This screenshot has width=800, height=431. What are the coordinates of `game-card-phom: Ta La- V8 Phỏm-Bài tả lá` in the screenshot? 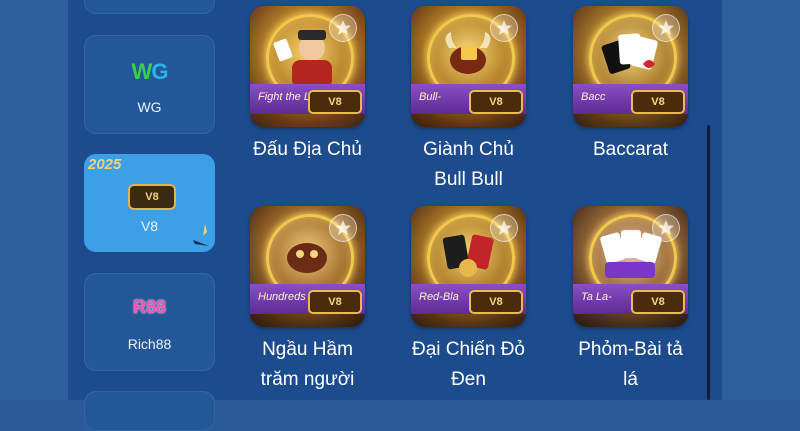 It's located at (630, 300).